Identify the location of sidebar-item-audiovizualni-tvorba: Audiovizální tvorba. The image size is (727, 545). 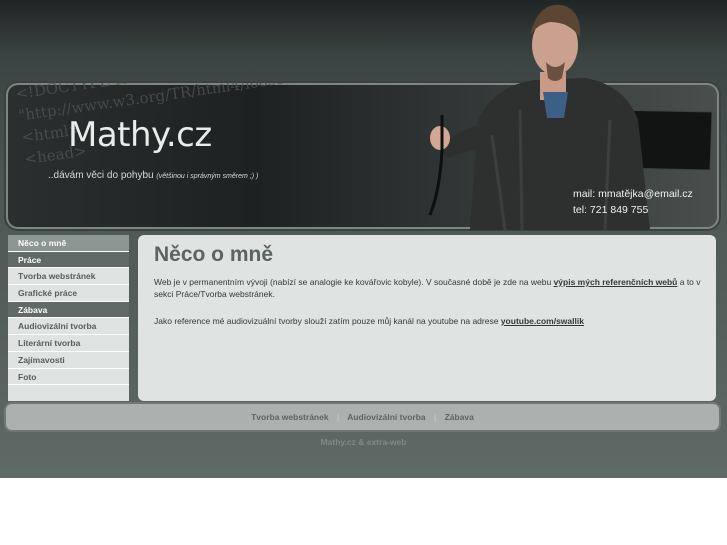
(68, 327).